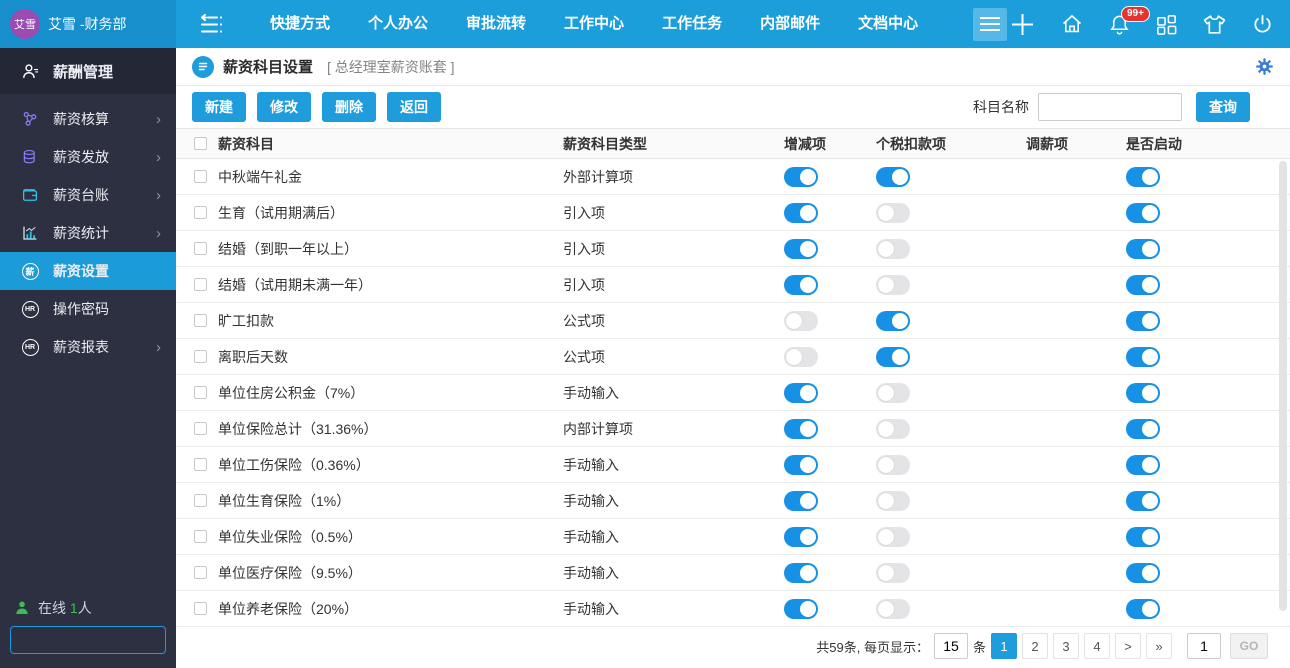 The height and width of the screenshot is (668, 1290). Describe the element at coordinates (1128, 646) in the screenshot. I see `next-page-button: >` at that location.